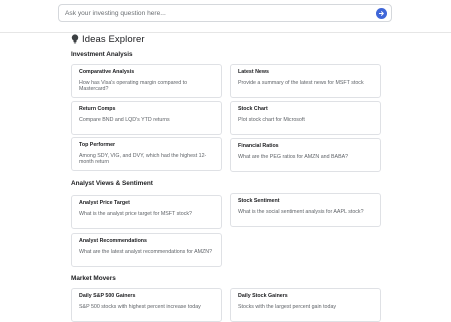 This screenshot has height=322, width=451. What do you see at coordinates (271, 120) in the screenshot?
I see `card-description: Plot stock chart for Microsoft` at bounding box center [271, 120].